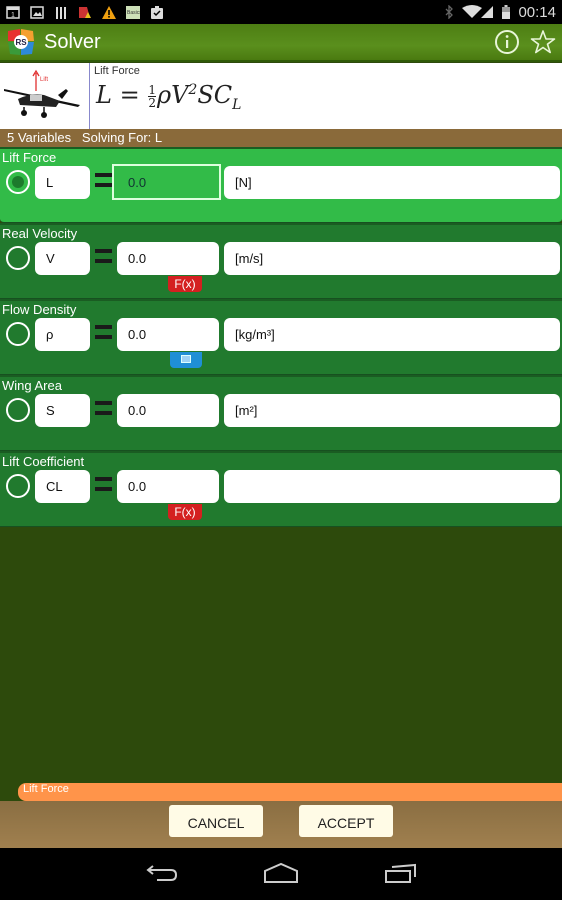 The width and height of the screenshot is (562, 900). I want to click on variable-row-lift-force: Lift Force L 0.0 [N], so click(281, 185).